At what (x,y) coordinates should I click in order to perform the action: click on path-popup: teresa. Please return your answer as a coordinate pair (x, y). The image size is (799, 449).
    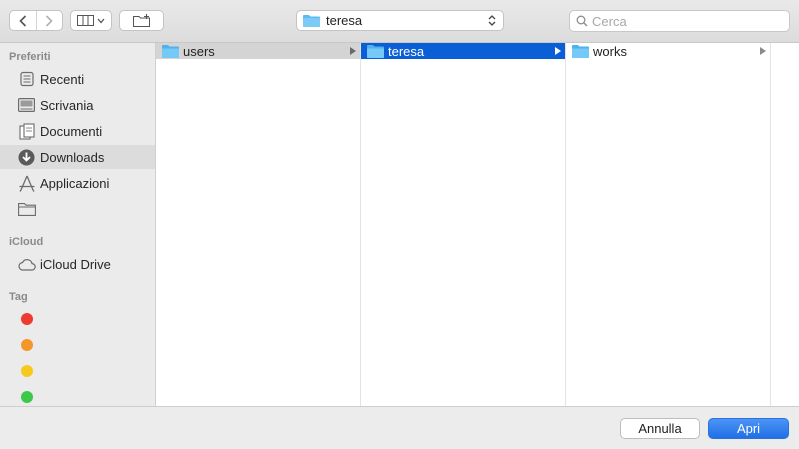
    Looking at the image, I should click on (400, 20).